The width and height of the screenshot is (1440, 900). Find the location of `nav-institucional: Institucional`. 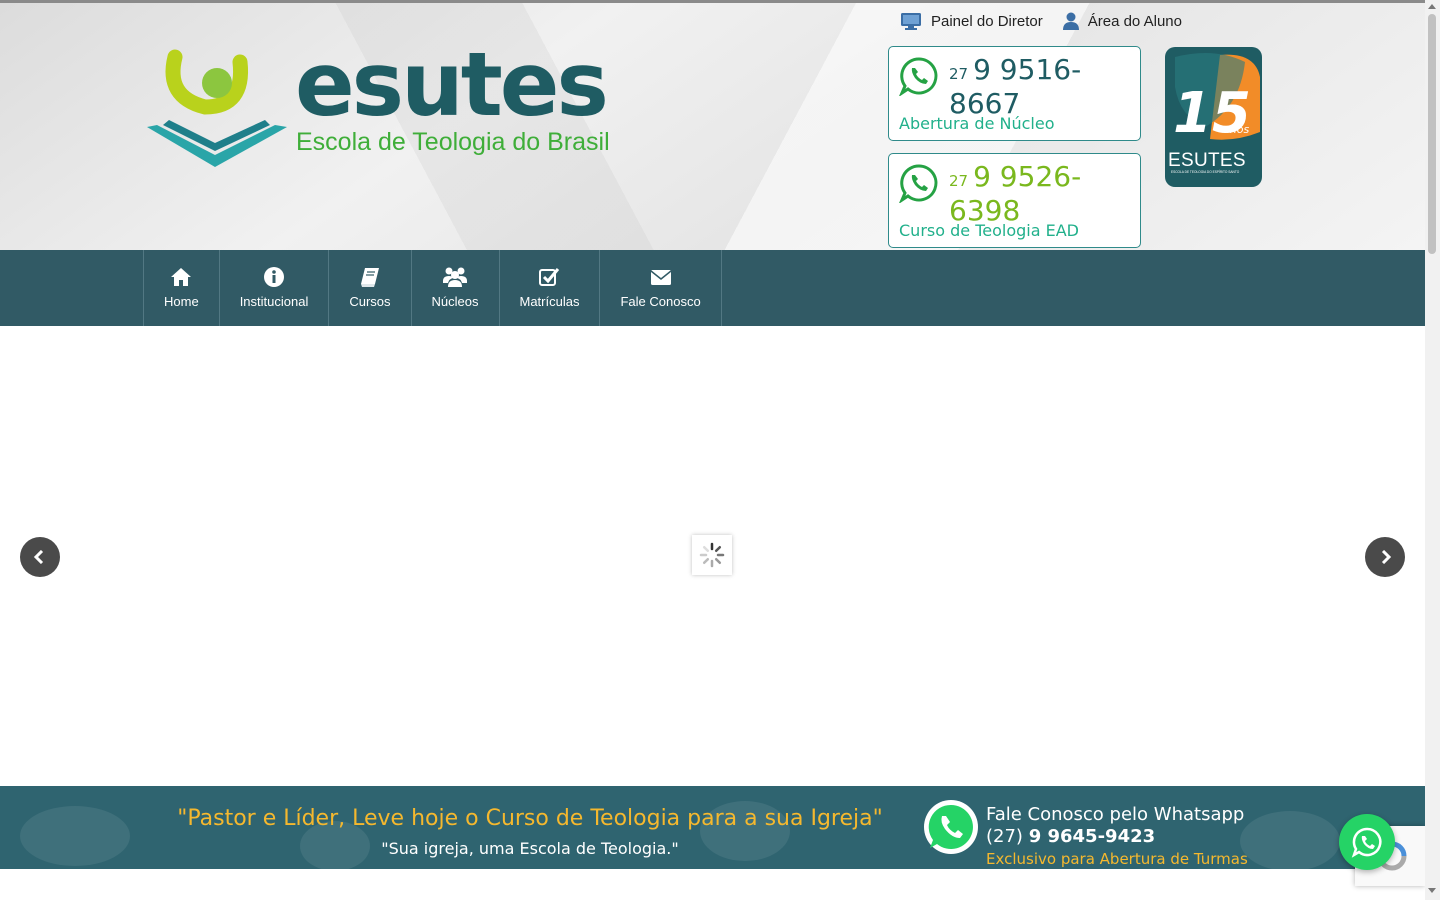

nav-institucional: Institucional is located at coordinates (275, 288).